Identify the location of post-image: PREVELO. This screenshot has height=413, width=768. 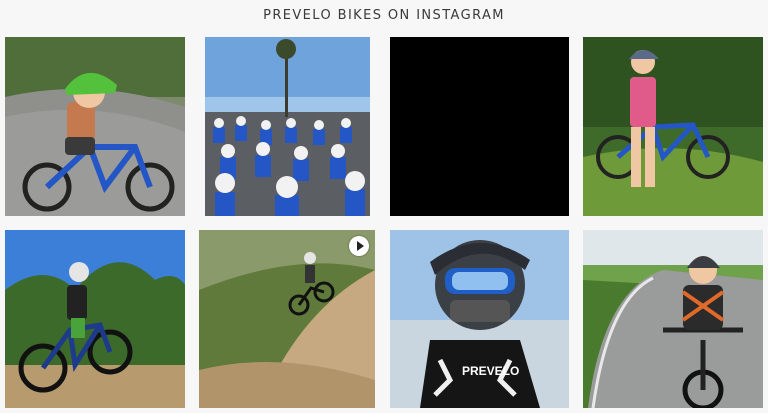
(479, 319).